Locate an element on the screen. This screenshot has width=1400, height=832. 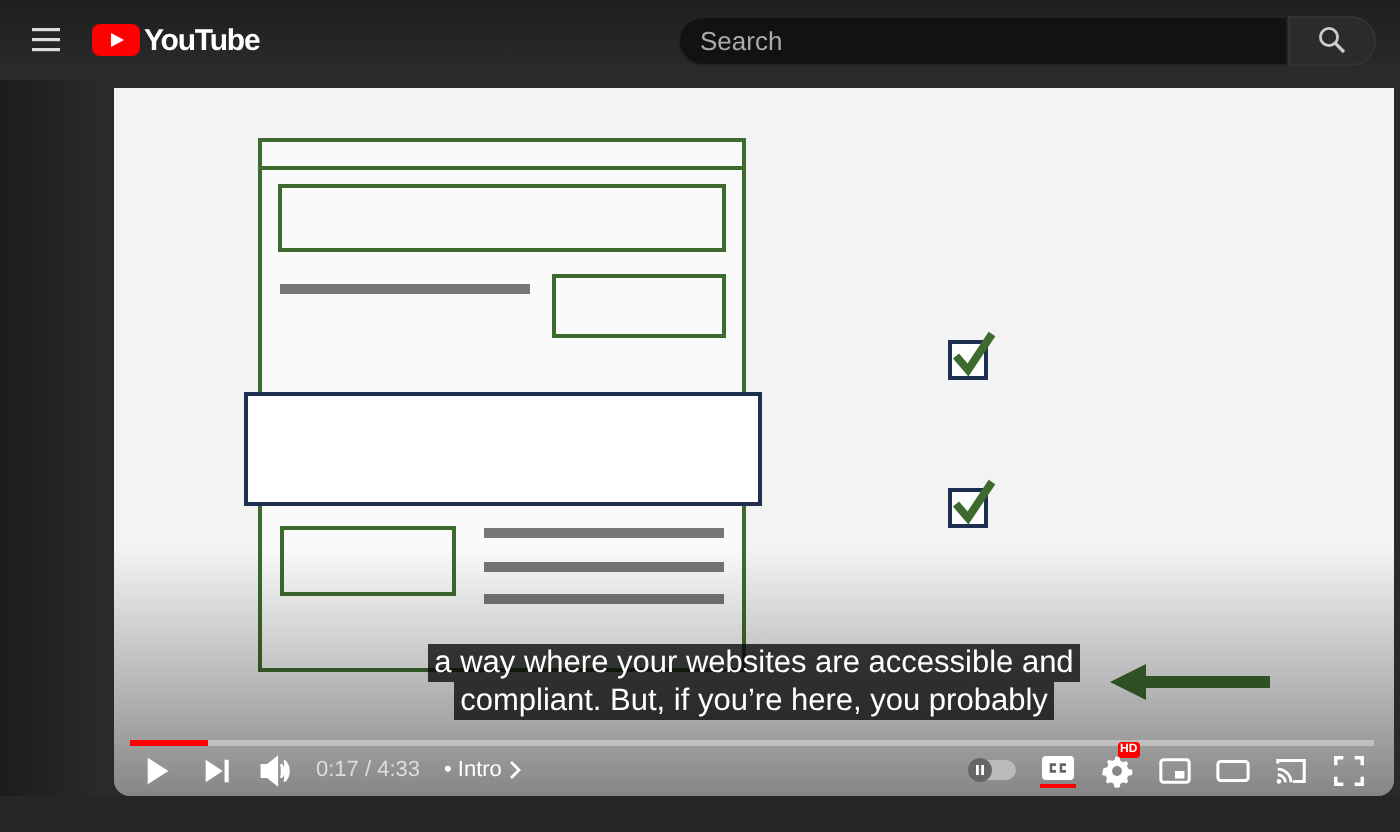
subtitles-button is located at coordinates (1058, 770).